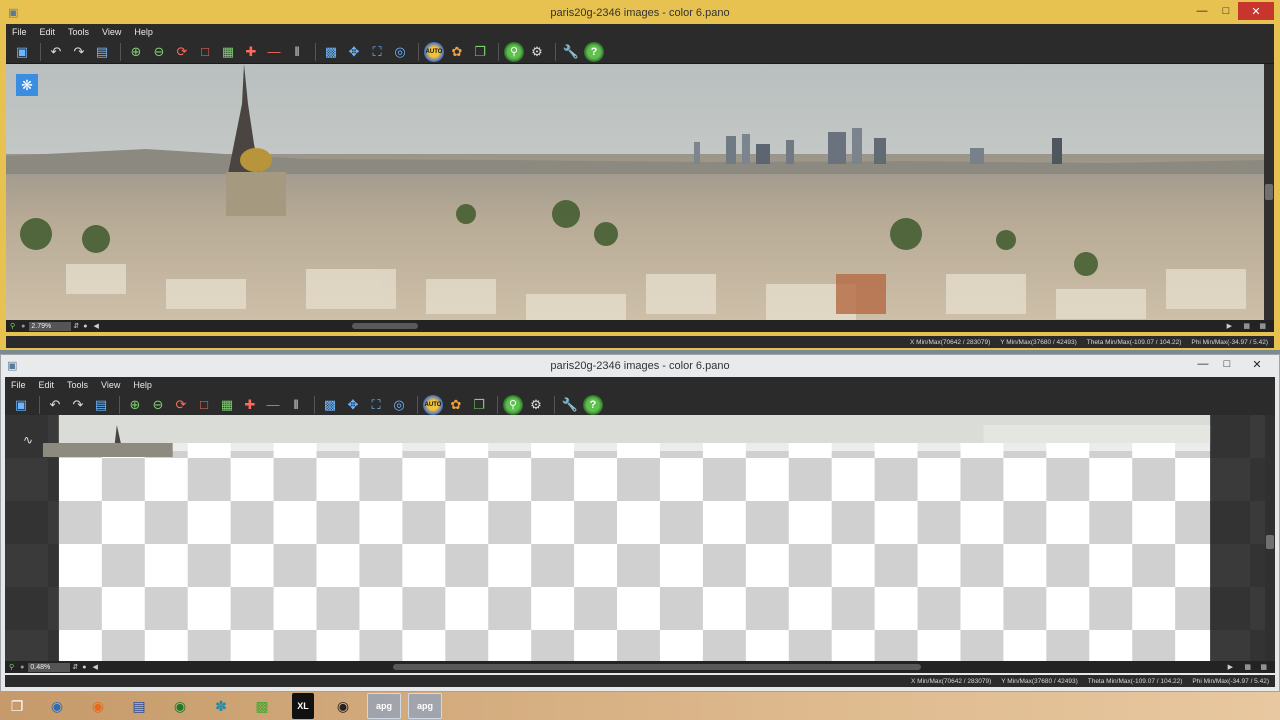 This screenshot has width=1280, height=720. I want to click on firefox-icon: ◉, so click(98, 706).